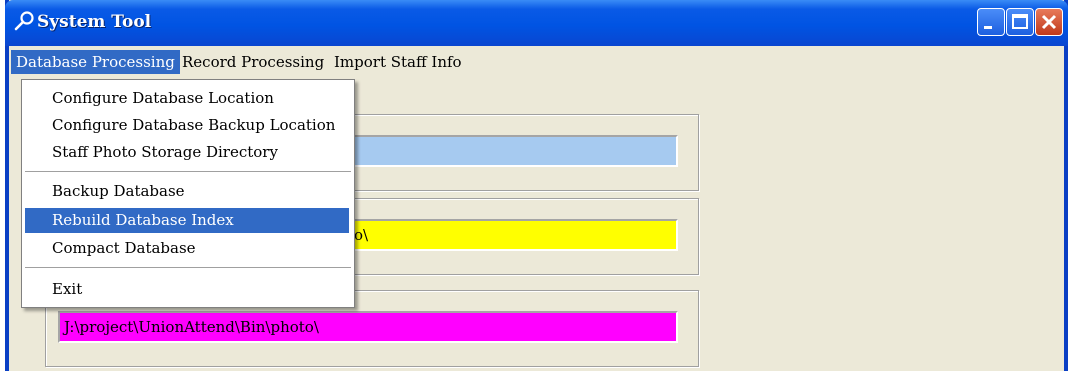  What do you see at coordinates (536, 23) in the screenshot?
I see `title-bar: System Tool` at bounding box center [536, 23].